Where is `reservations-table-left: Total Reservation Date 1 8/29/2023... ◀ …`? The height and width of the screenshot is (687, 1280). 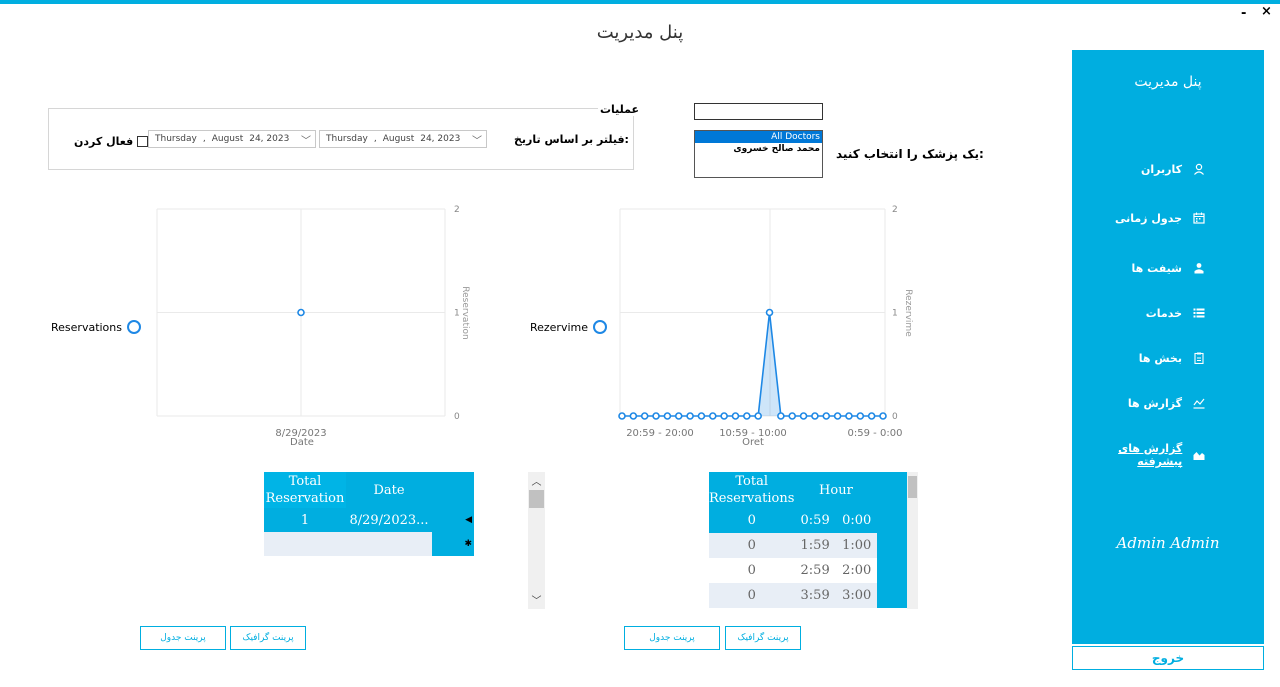 reservations-table-left: Total Reservation Date 1 8/29/2023... ◀ … is located at coordinates (369, 514).